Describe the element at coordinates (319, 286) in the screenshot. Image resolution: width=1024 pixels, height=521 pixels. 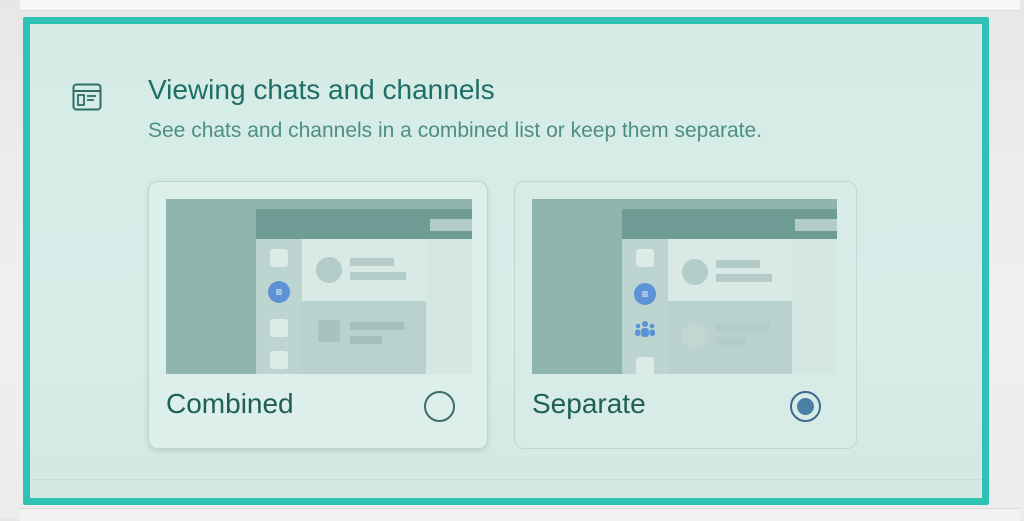
I see `combined-preview-image: ≡` at that location.